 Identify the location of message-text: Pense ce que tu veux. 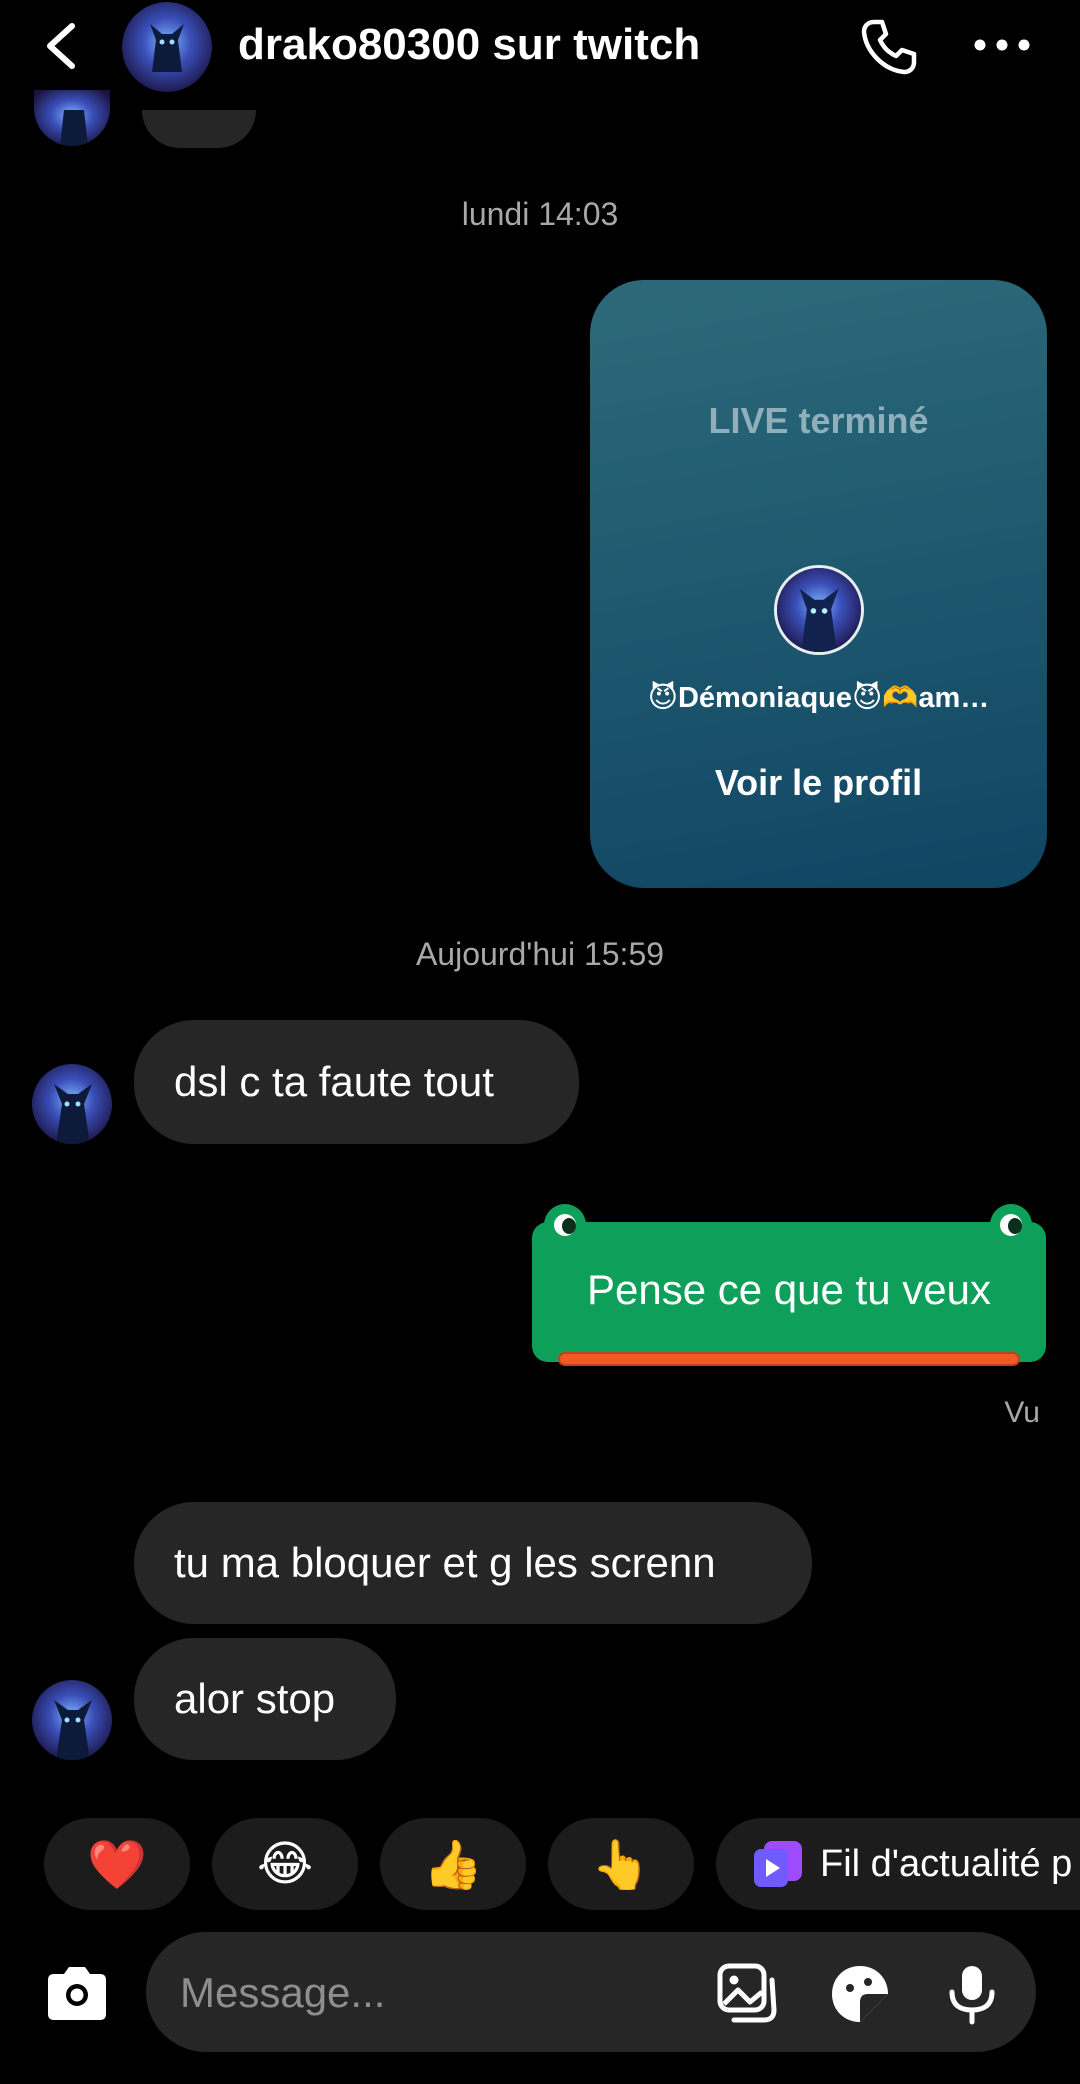
(789, 1289).